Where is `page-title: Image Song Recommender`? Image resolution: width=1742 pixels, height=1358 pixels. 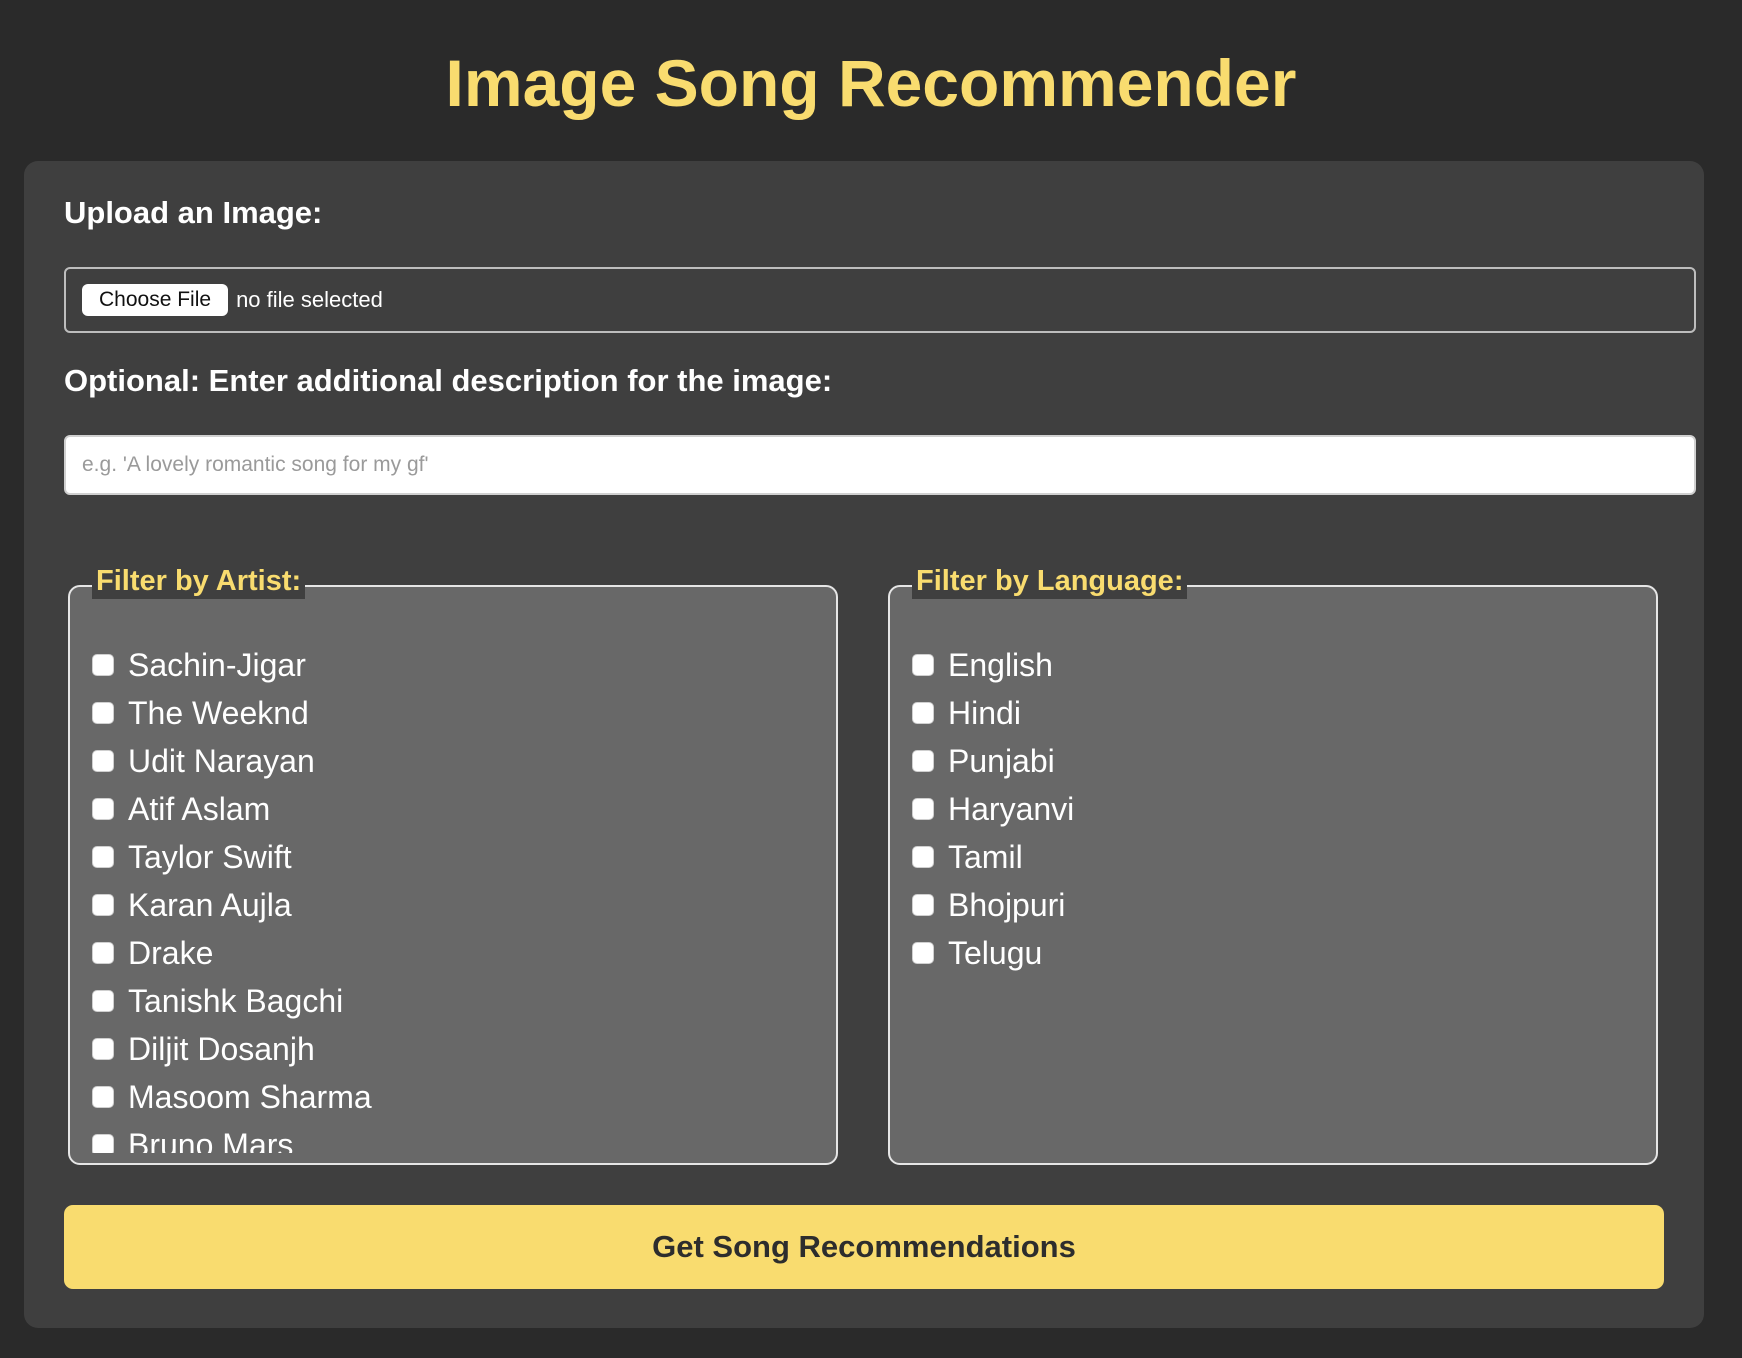 page-title: Image Song Recommender is located at coordinates (871, 83).